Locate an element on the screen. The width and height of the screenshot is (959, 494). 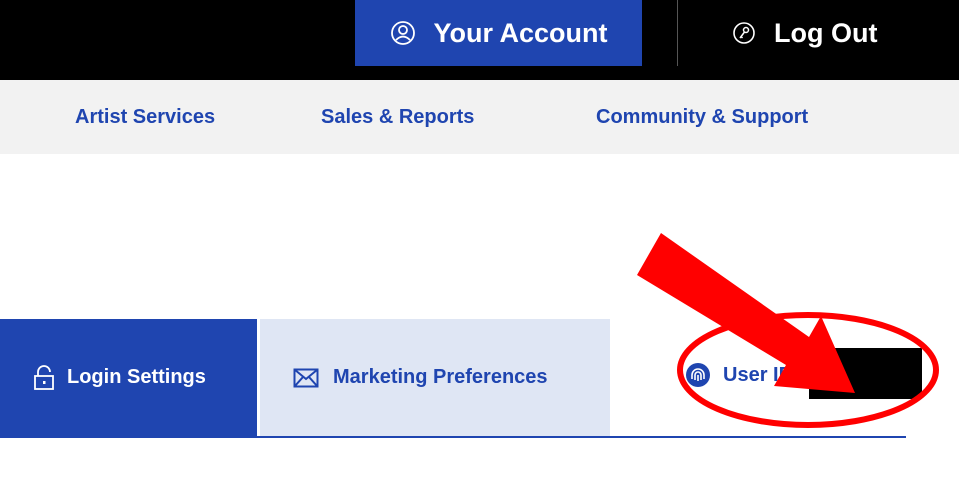
tab-marketing-preferences: Marketing Preferences is located at coordinates (435, 377).